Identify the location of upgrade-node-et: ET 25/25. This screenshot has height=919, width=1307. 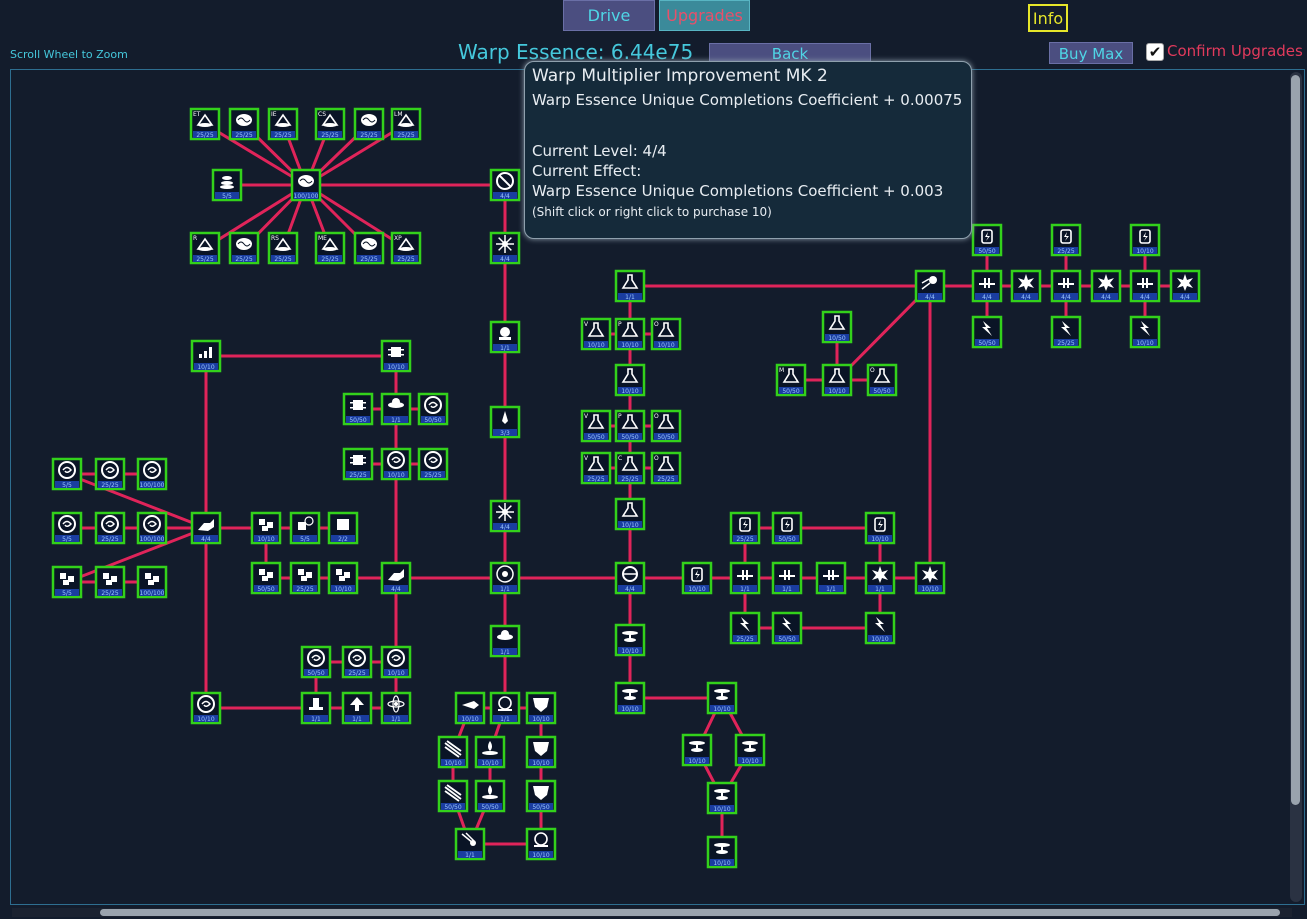
(205, 124).